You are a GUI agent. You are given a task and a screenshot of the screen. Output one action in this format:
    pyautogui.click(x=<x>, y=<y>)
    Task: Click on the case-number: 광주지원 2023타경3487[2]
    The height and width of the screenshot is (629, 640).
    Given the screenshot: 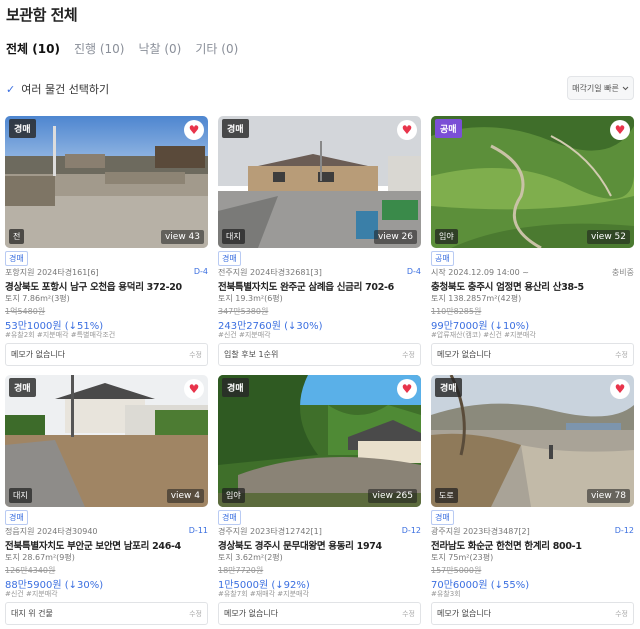 What is the action you would take?
    pyautogui.click(x=480, y=531)
    